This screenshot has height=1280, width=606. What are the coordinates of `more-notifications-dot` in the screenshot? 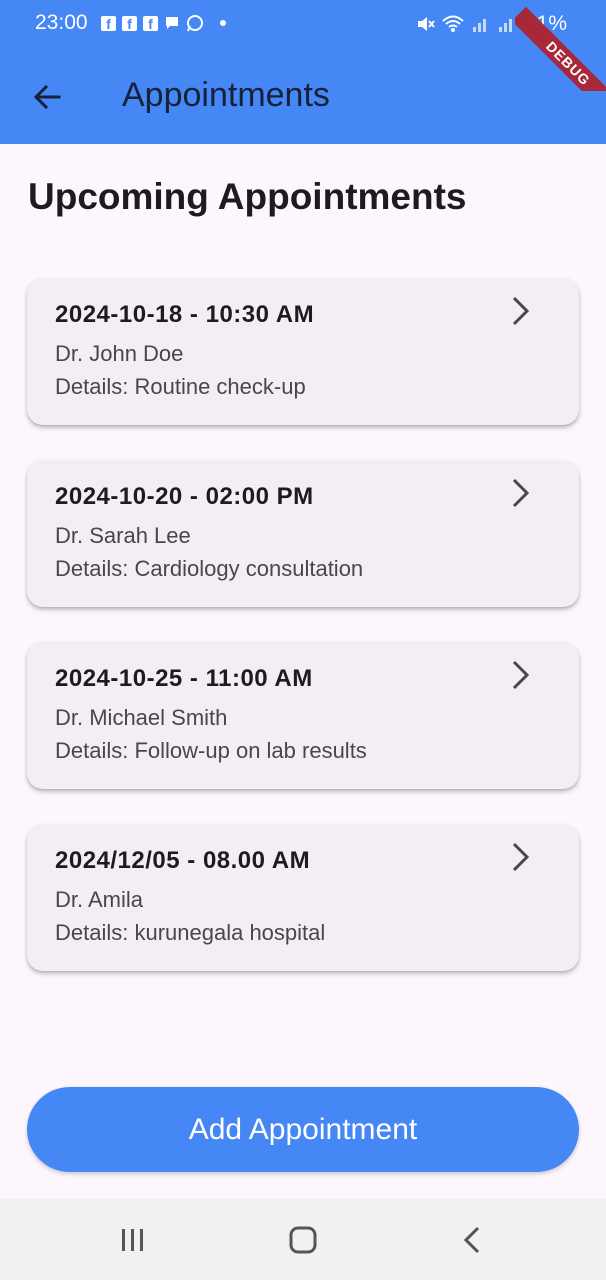 It's located at (223, 23).